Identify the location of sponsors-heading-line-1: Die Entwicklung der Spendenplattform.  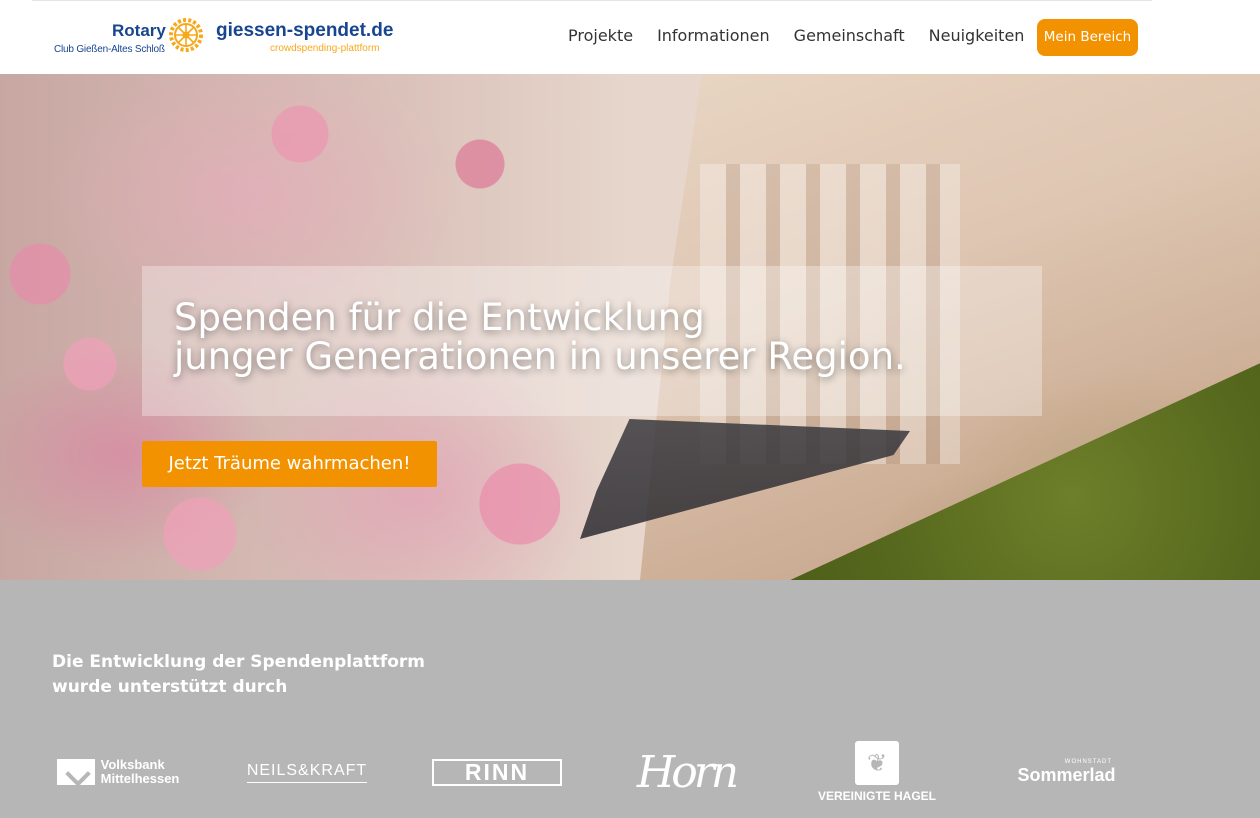
(239, 662).